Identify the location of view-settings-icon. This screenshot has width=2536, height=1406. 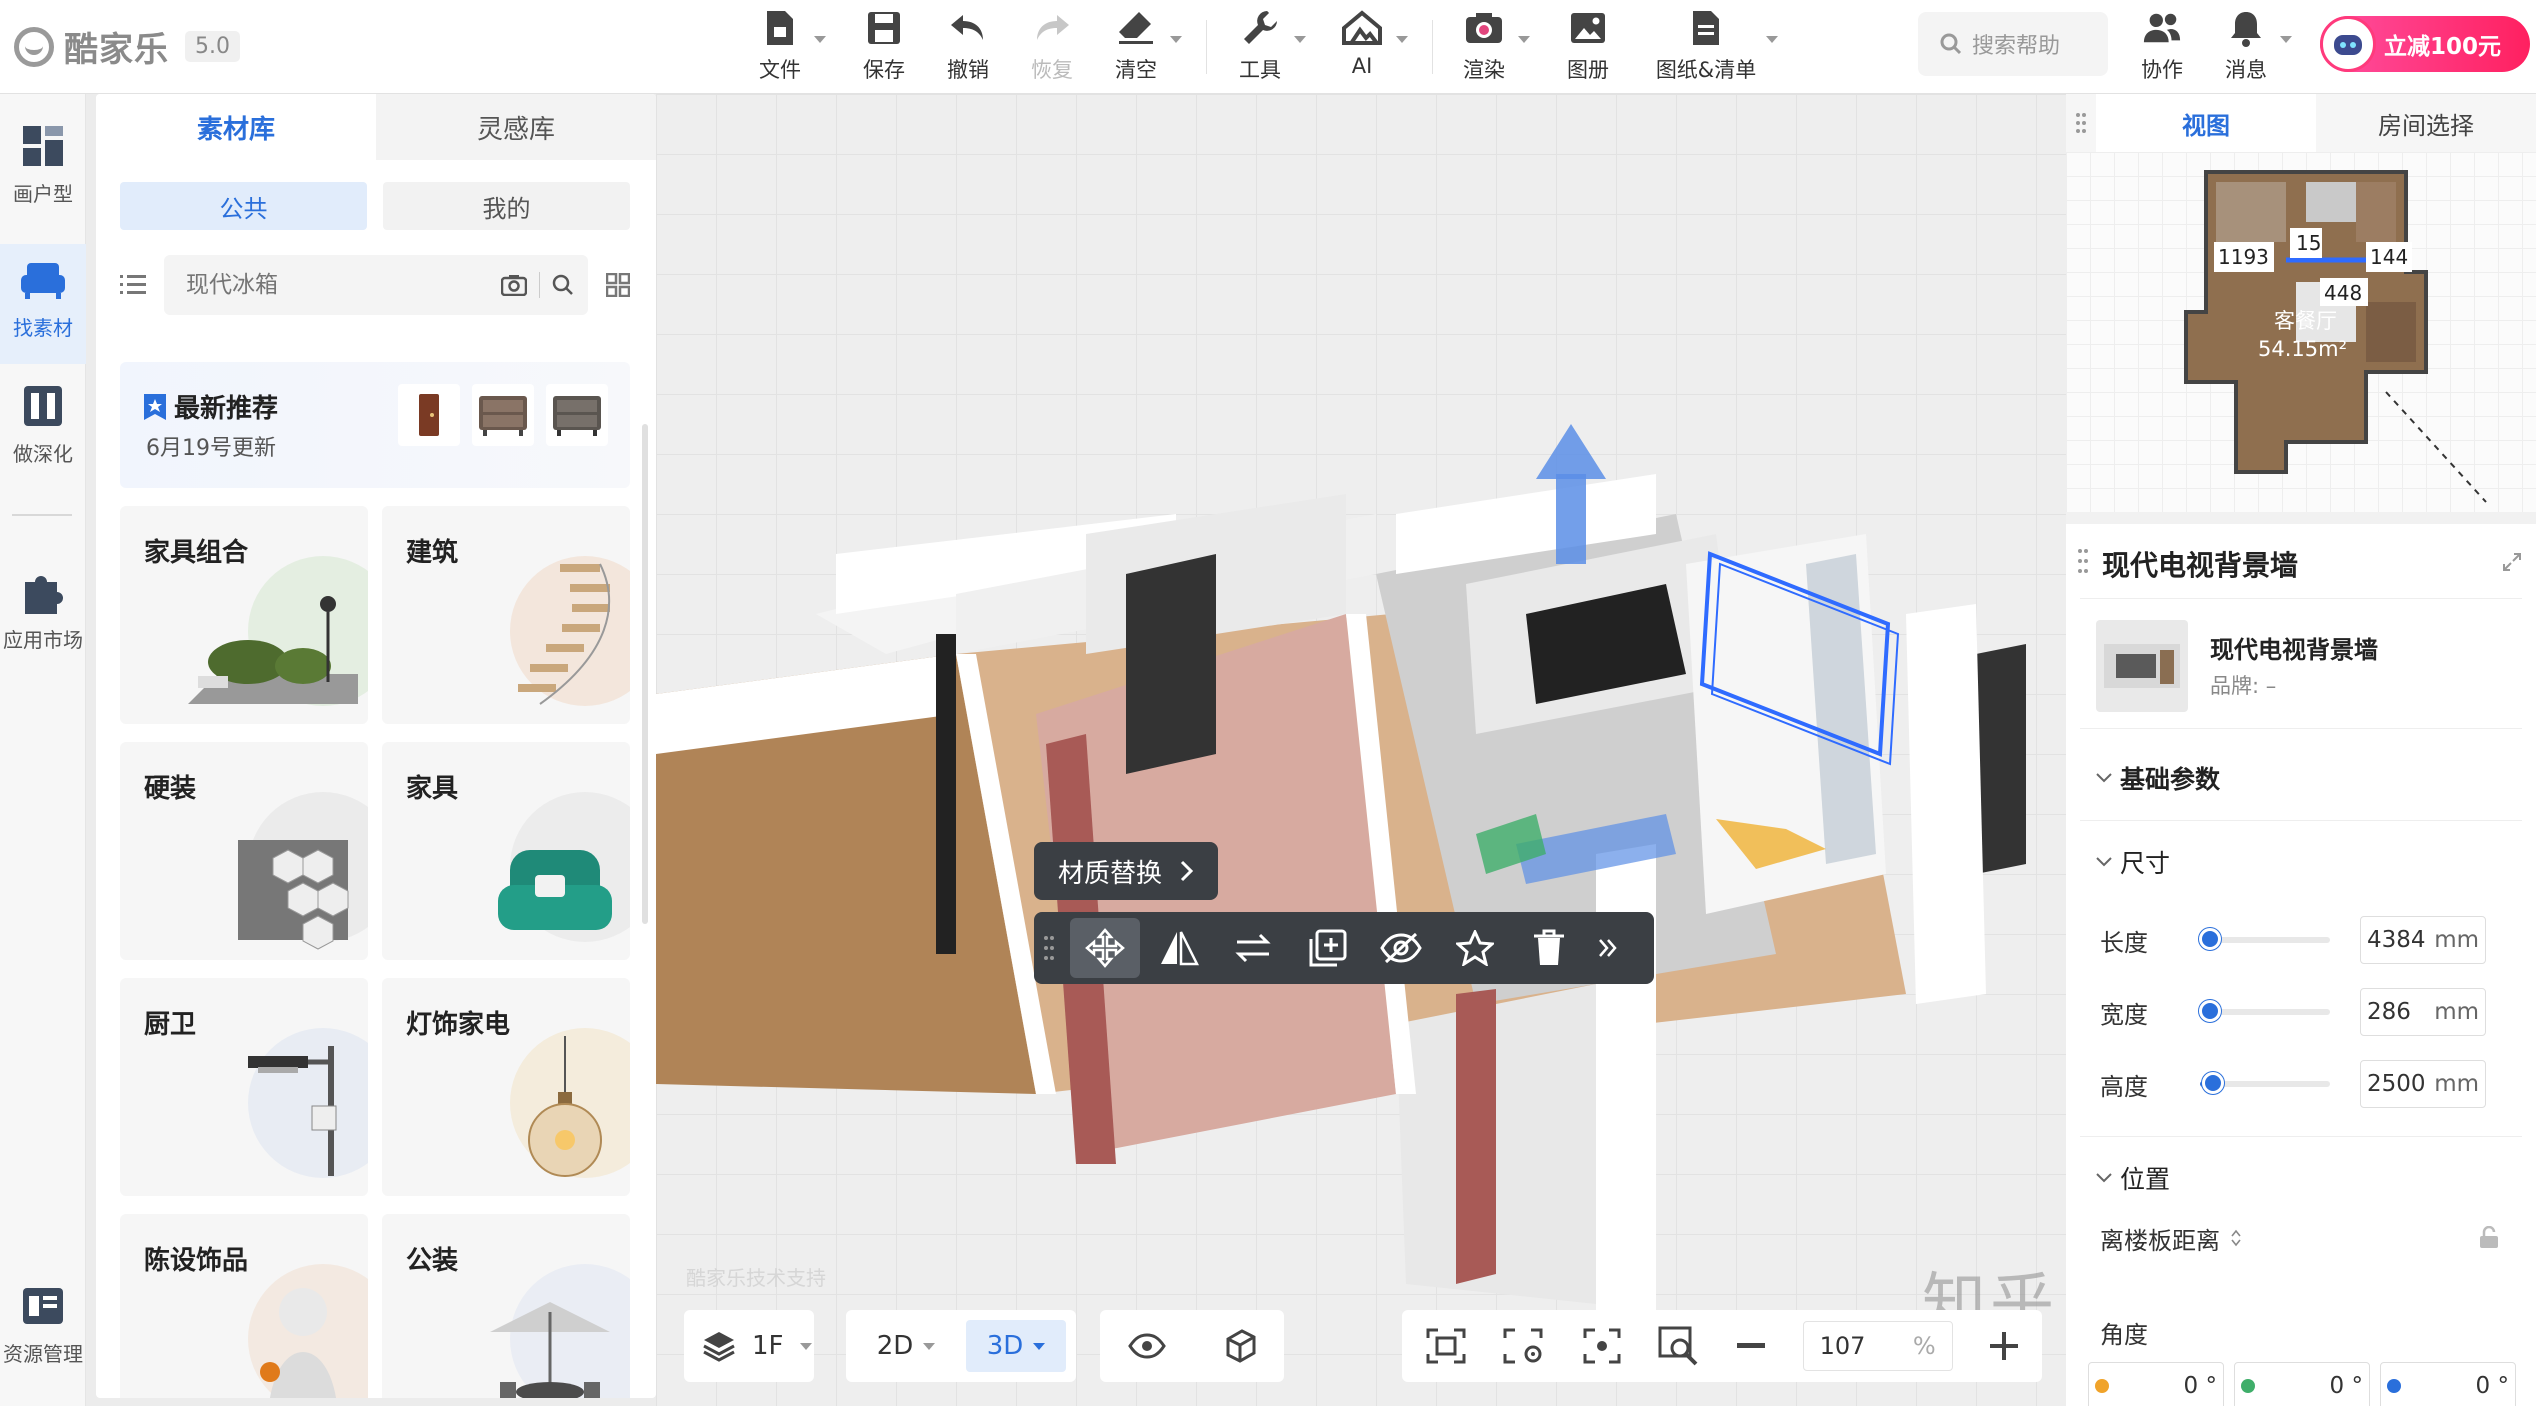
(1524, 1346).